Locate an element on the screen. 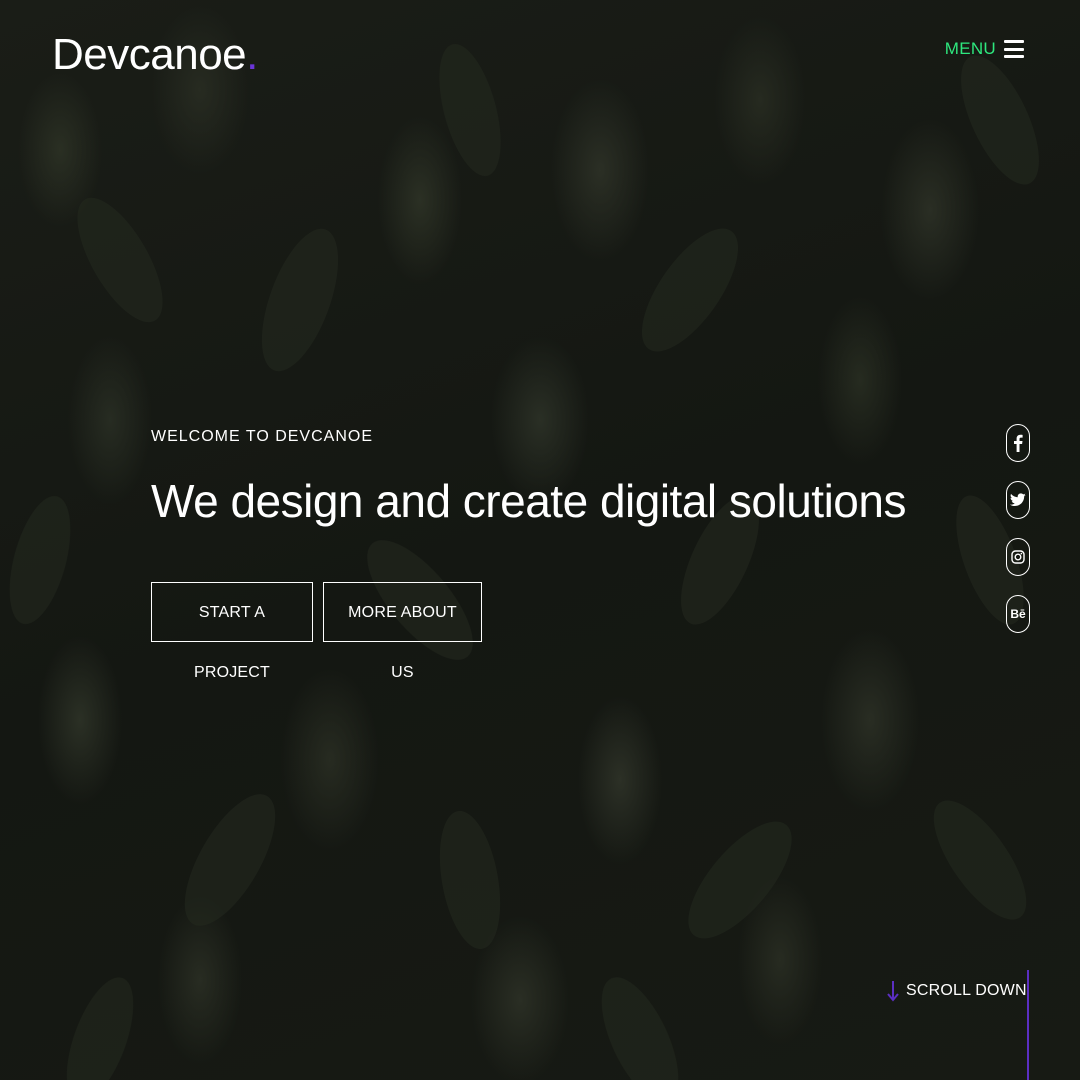 The height and width of the screenshot is (1080, 1080). instagram-icon is located at coordinates (1018, 557).